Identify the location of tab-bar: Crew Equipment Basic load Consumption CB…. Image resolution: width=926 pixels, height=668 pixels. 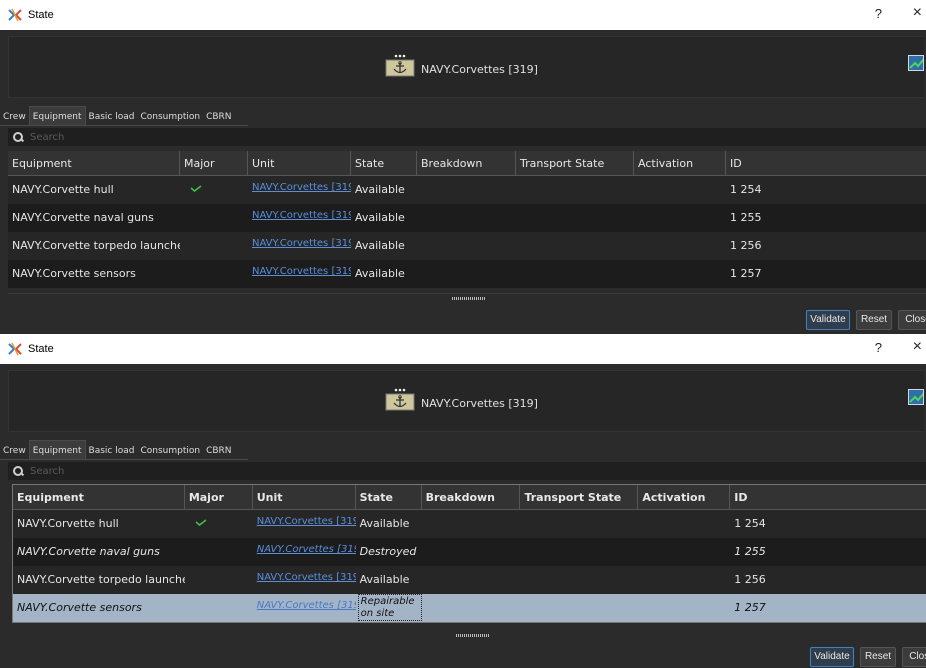
(117, 449).